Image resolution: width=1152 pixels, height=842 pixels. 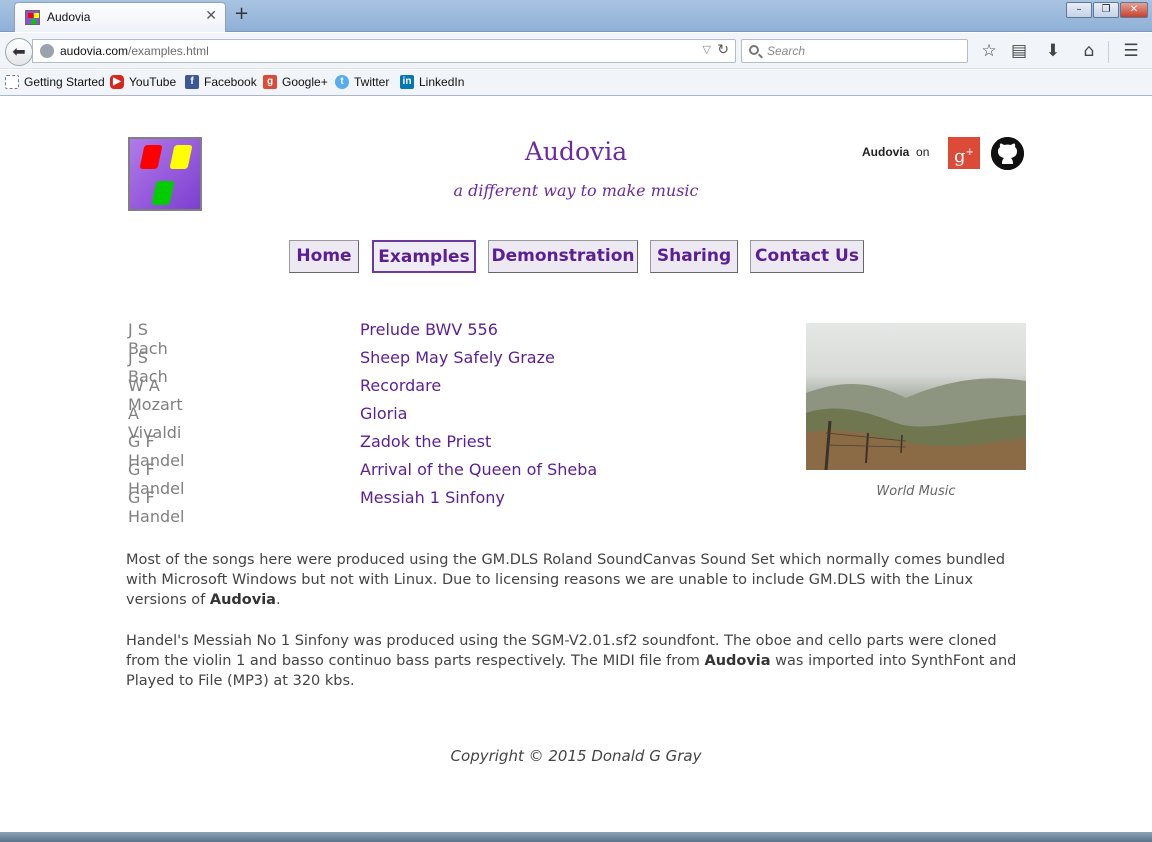 What do you see at coordinates (32, 17) in the screenshot?
I see `audovia-favicon-icon` at bounding box center [32, 17].